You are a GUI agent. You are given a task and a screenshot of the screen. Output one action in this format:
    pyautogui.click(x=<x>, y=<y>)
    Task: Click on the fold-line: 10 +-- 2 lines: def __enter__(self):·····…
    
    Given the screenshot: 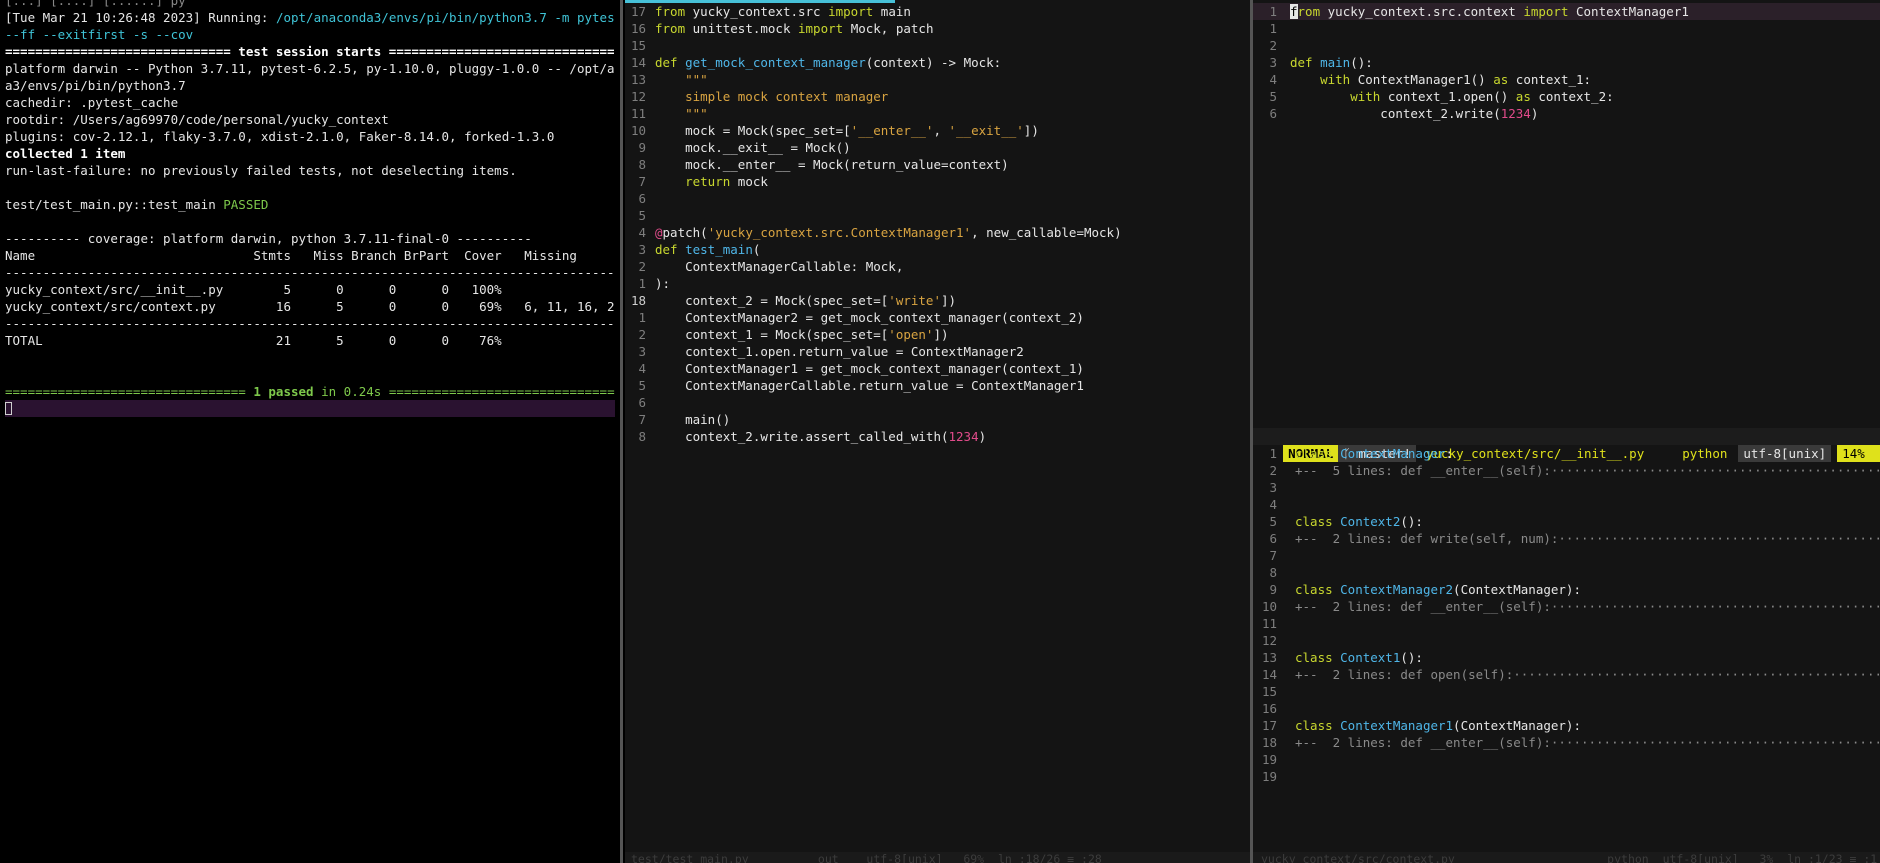 What is the action you would take?
    pyautogui.click(x=1566, y=606)
    